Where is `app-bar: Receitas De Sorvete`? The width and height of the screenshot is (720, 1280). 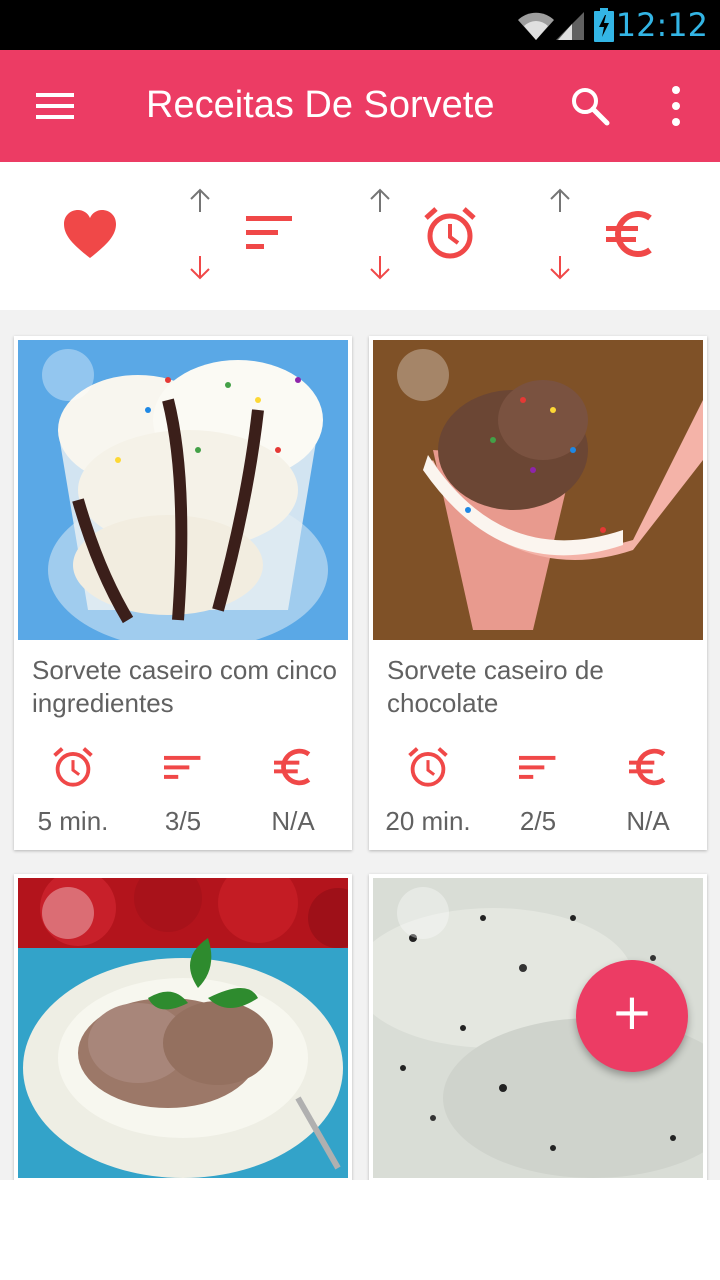
app-bar: Receitas De Sorvete is located at coordinates (360, 106).